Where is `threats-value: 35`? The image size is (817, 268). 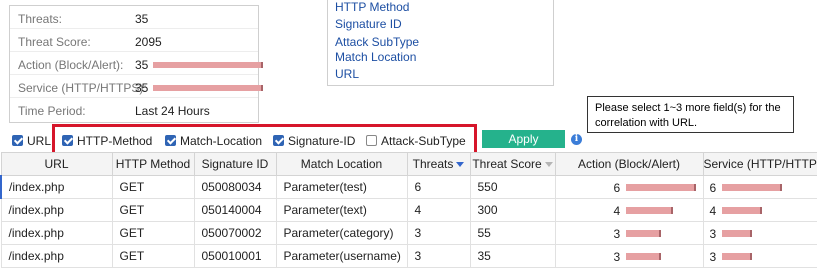 threats-value: 35 is located at coordinates (142, 19).